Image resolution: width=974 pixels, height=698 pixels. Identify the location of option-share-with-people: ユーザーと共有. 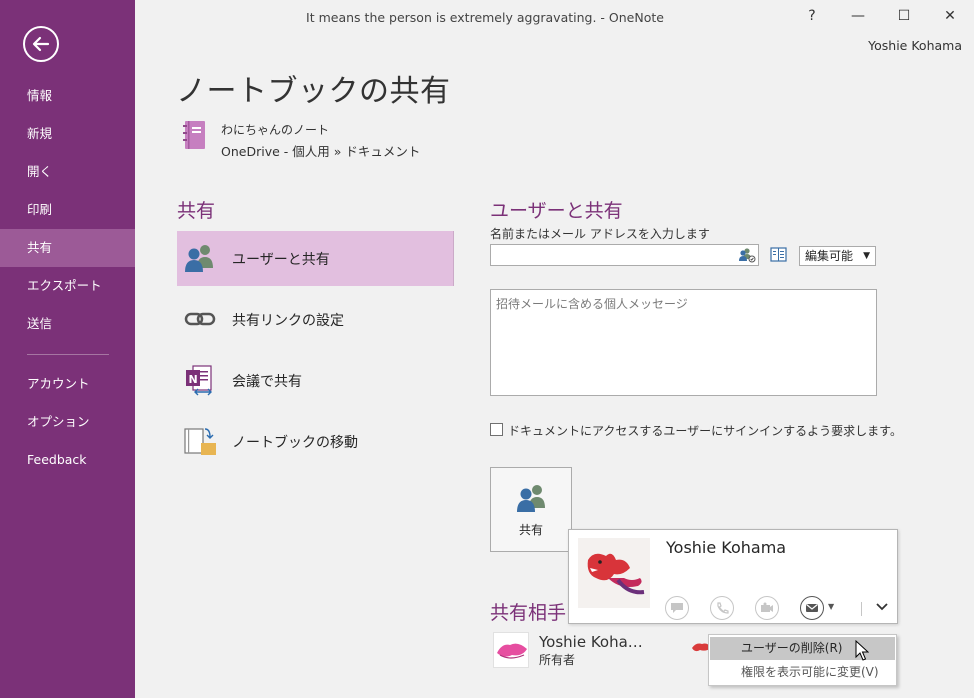
(315, 258).